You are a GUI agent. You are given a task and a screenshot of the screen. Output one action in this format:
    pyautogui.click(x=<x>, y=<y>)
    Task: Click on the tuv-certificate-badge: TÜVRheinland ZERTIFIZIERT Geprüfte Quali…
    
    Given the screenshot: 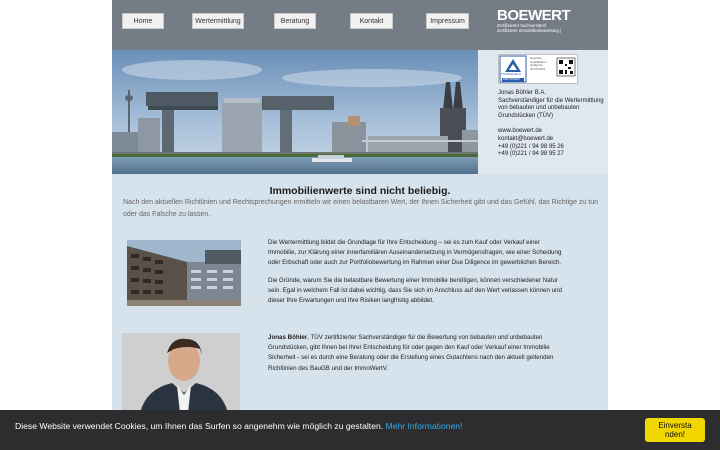 What is the action you would take?
    pyautogui.click(x=538, y=69)
    